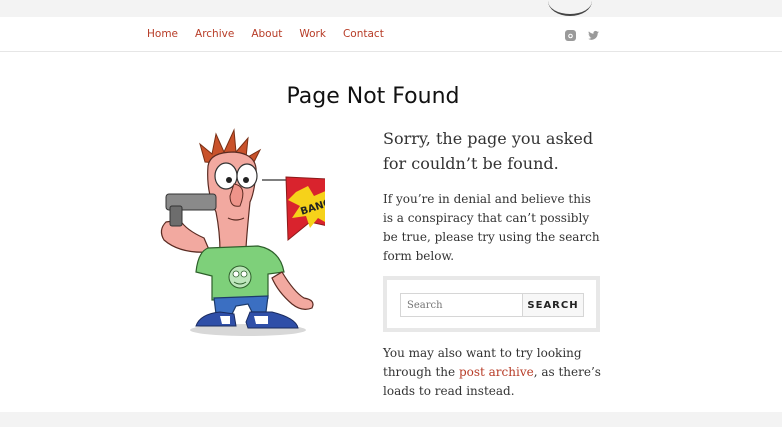 The height and width of the screenshot is (427, 782). What do you see at coordinates (363, 34) in the screenshot?
I see `nav-contact: Contact` at bounding box center [363, 34].